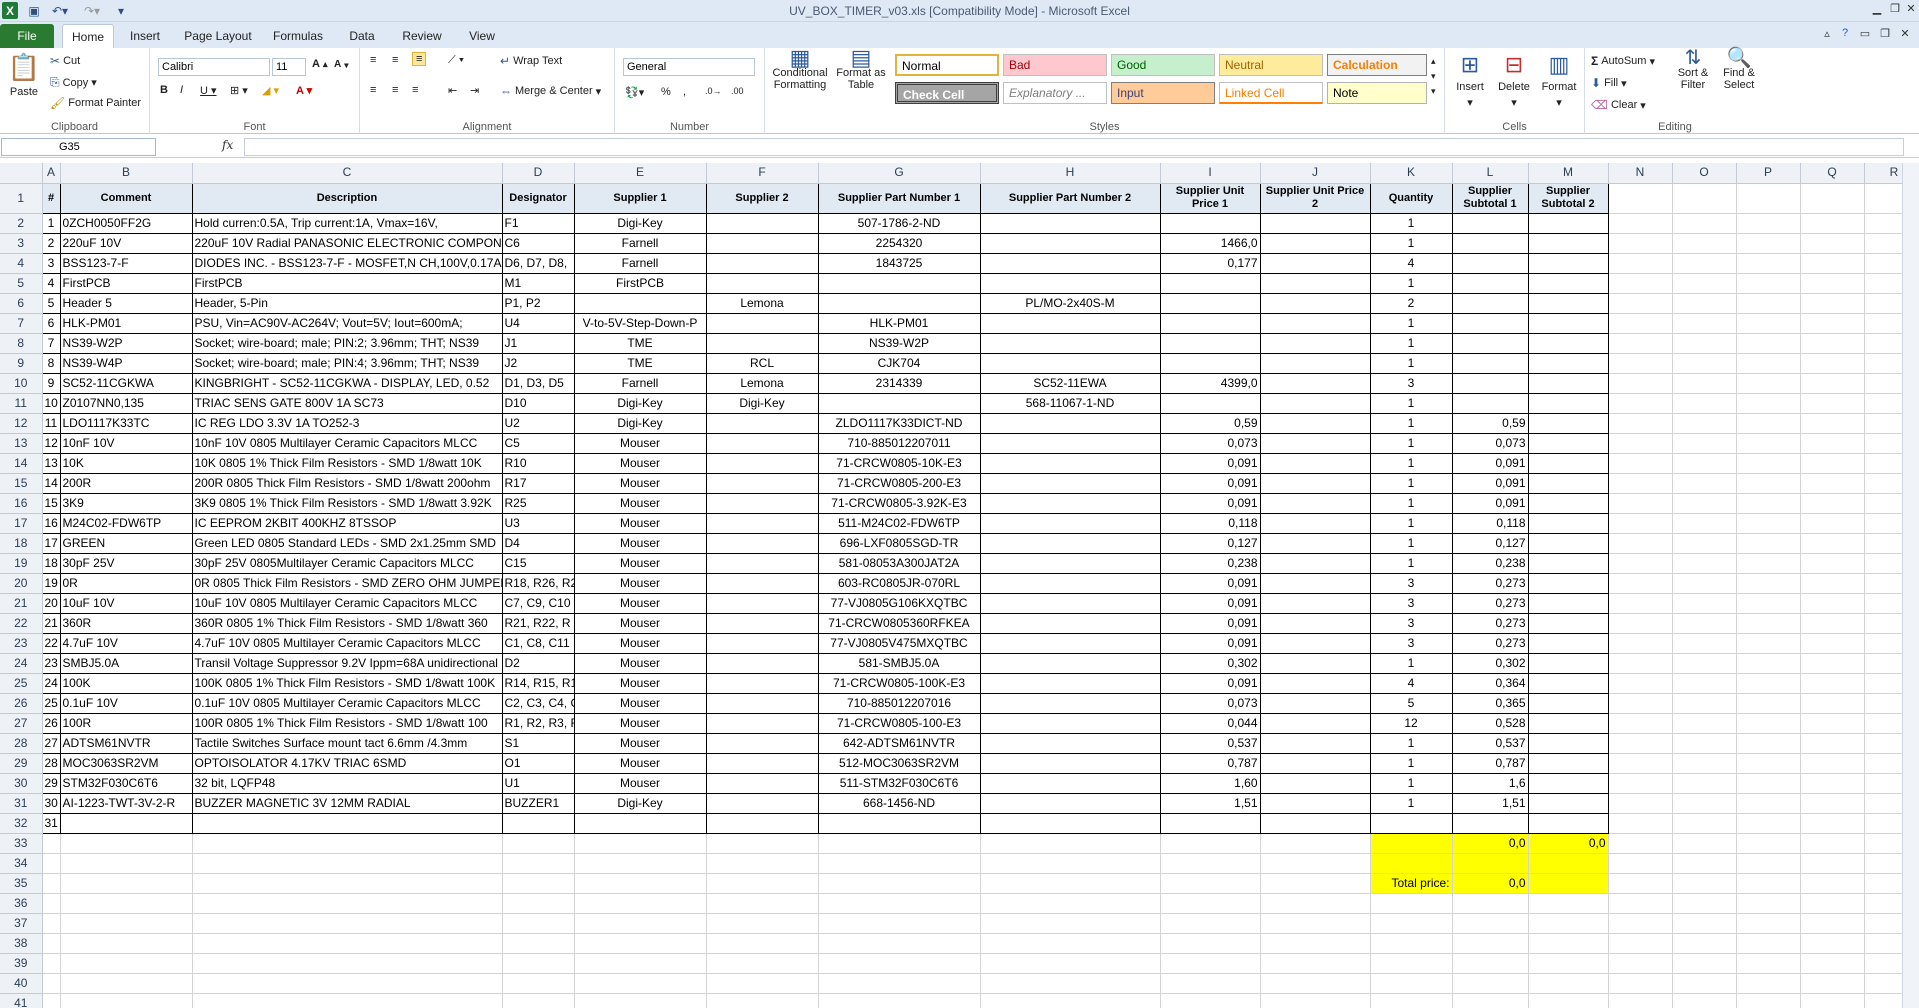  Describe the element at coordinates (373, 90) in the screenshot. I see `align-left-button: ≡` at that location.